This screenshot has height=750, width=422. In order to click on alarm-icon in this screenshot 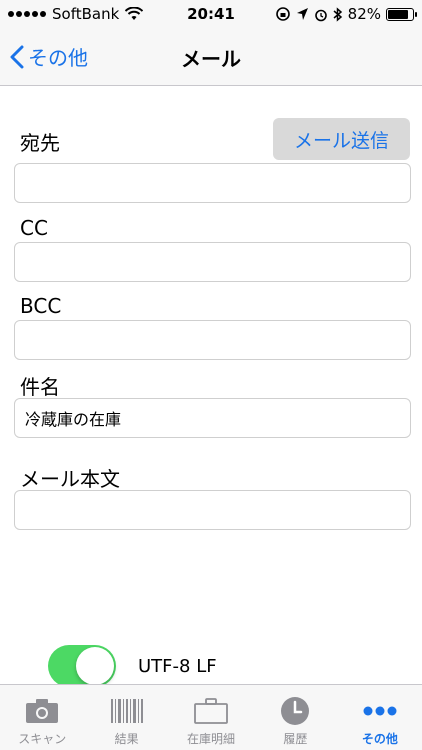, I will do `click(320, 15)`.